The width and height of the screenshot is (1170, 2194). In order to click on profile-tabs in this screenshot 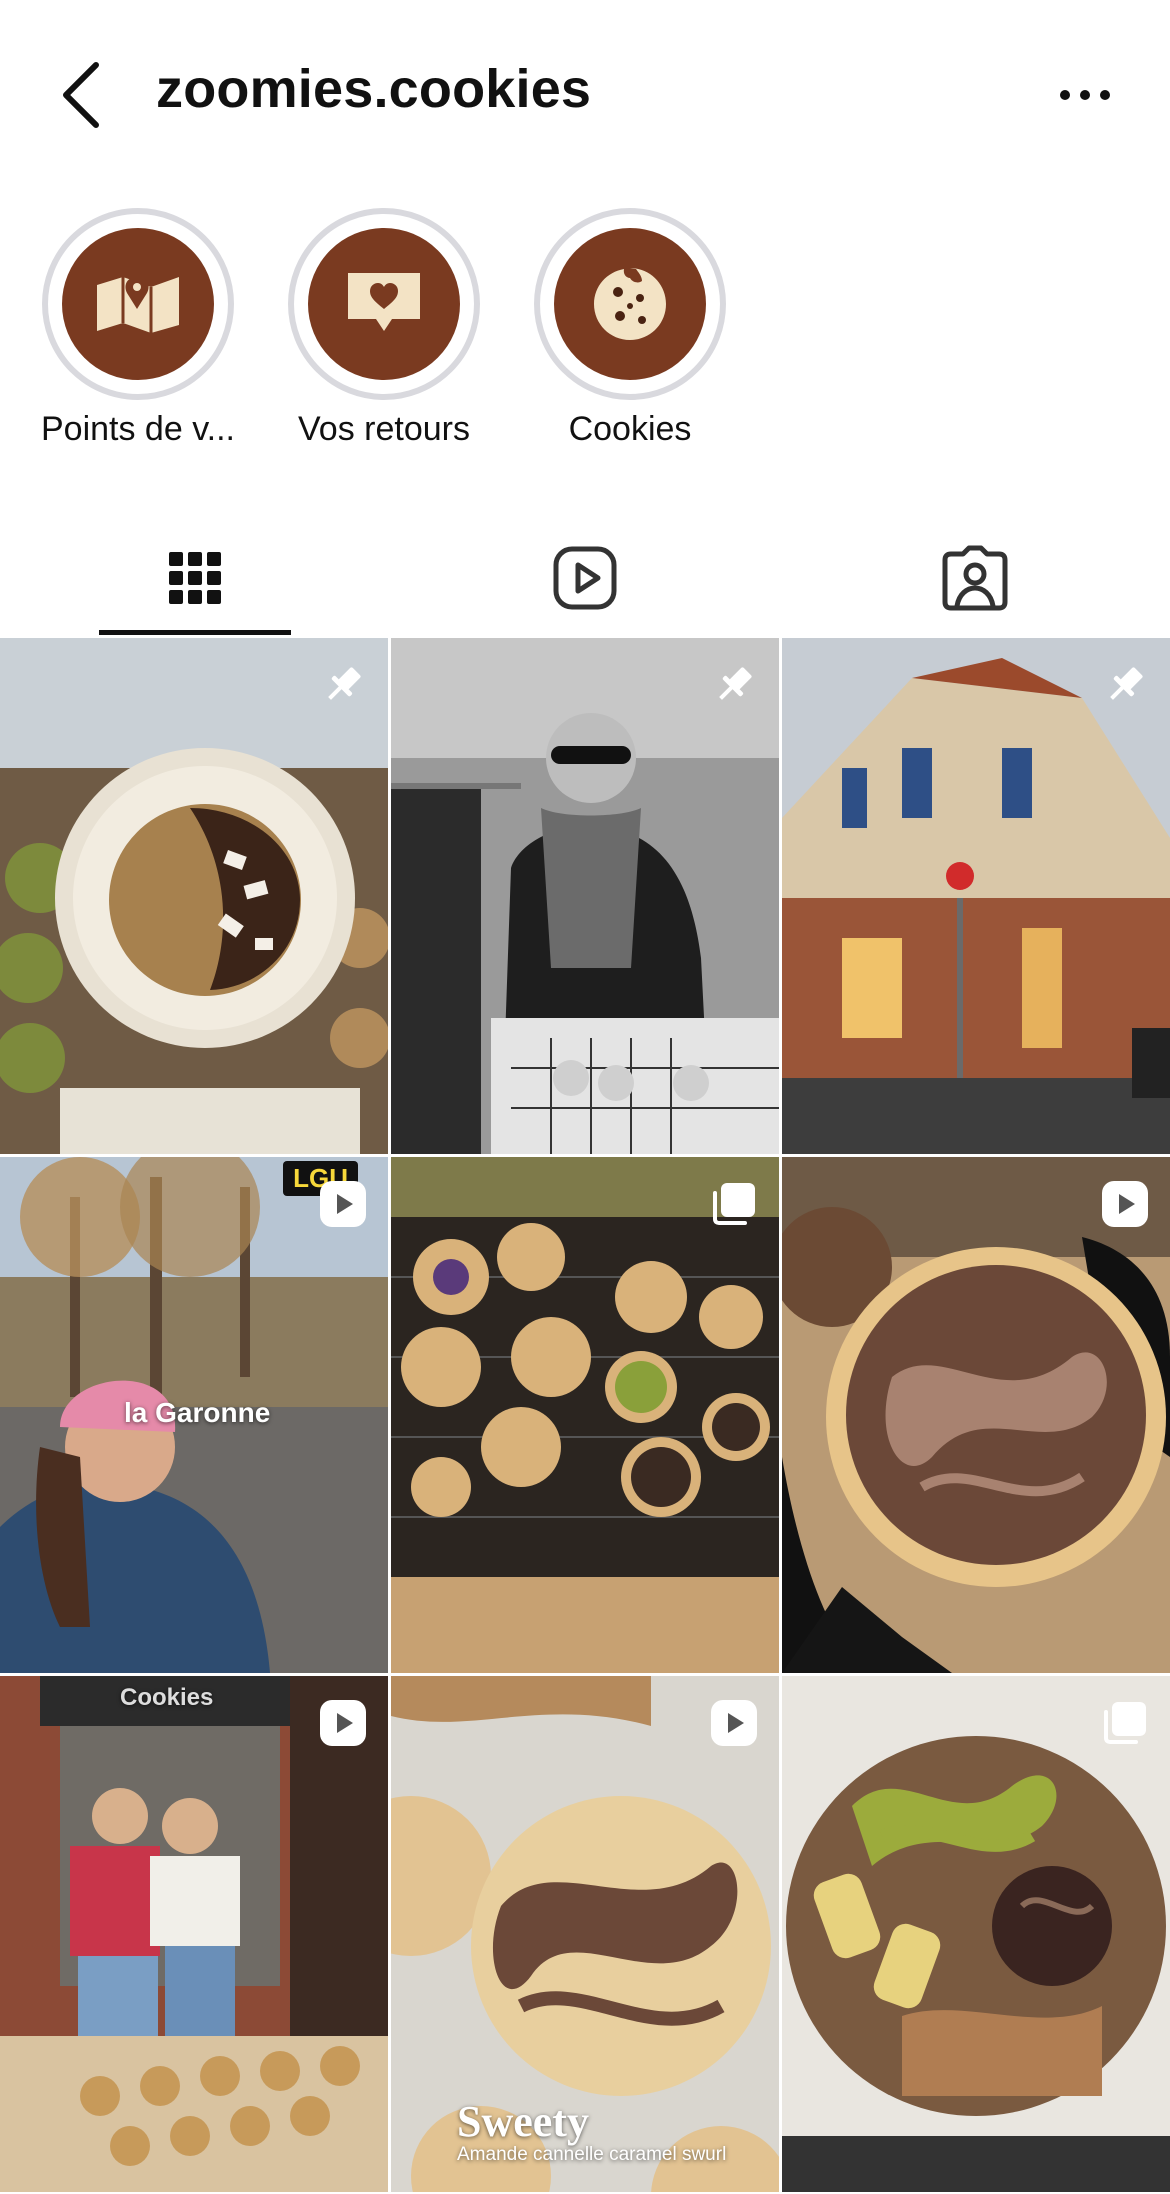, I will do `click(585, 578)`.